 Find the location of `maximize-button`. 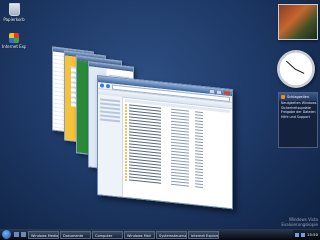

maximize-button is located at coordinates (219, 92).